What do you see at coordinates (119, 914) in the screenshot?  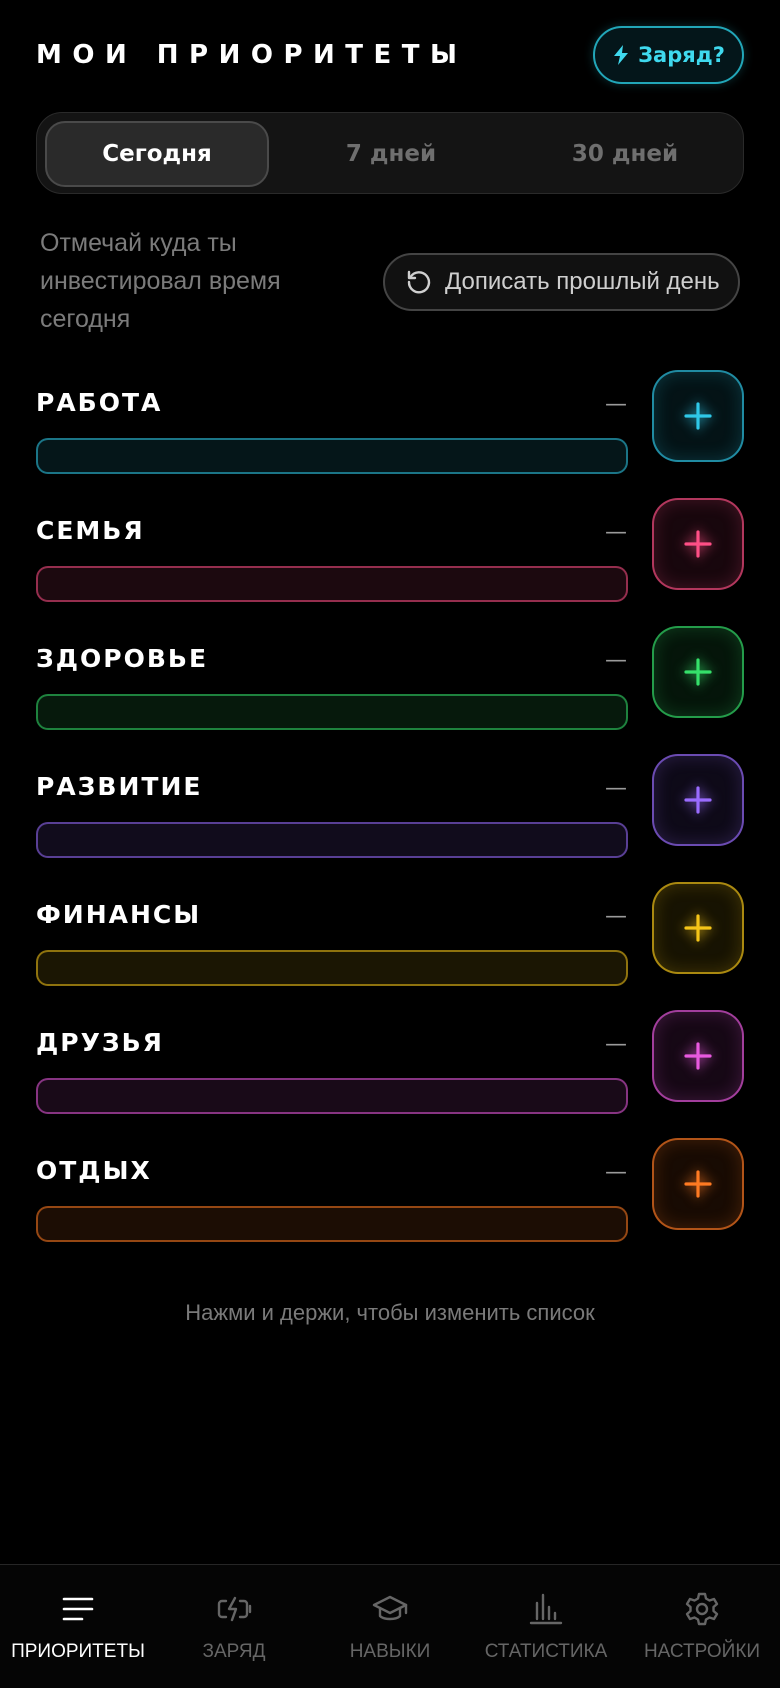 I see `category-name: ФИНАНСЫ` at bounding box center [119, 914].